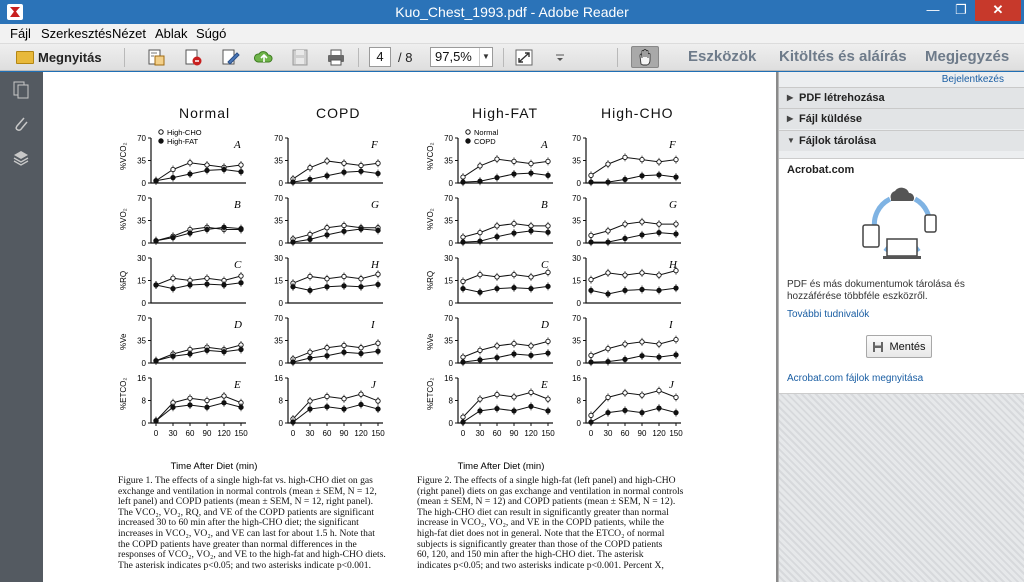  What do you see at coordinates (156, 433) in the screenshot?
I see `x-tick-label: 0` at bounding box center [156, 433].